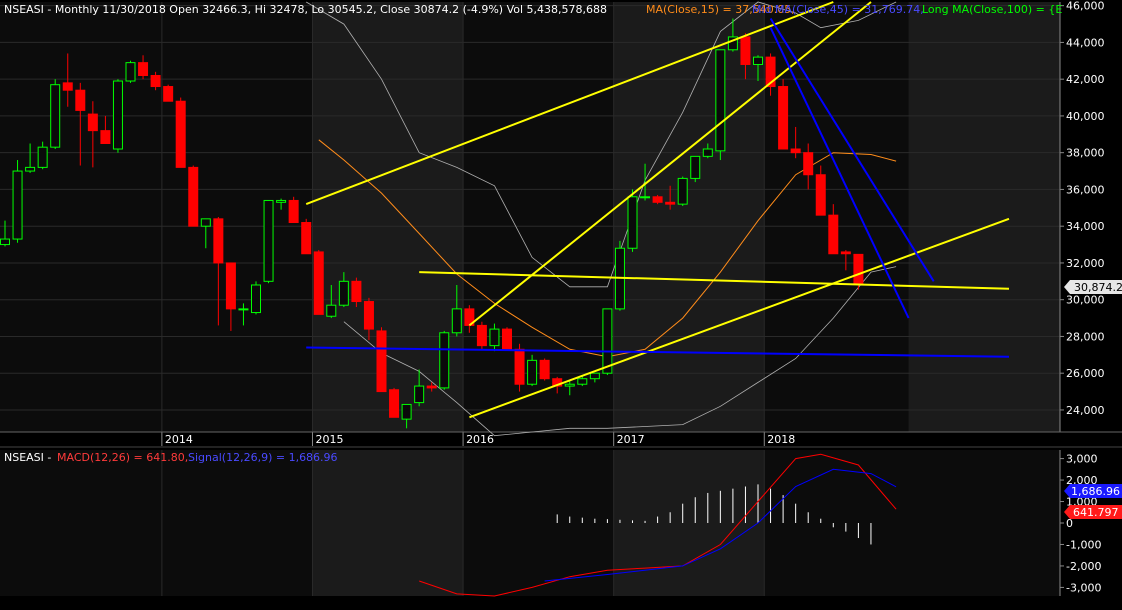 The image size is (1122, 610). I want to click on year-label: 2015, so click(329, 439).